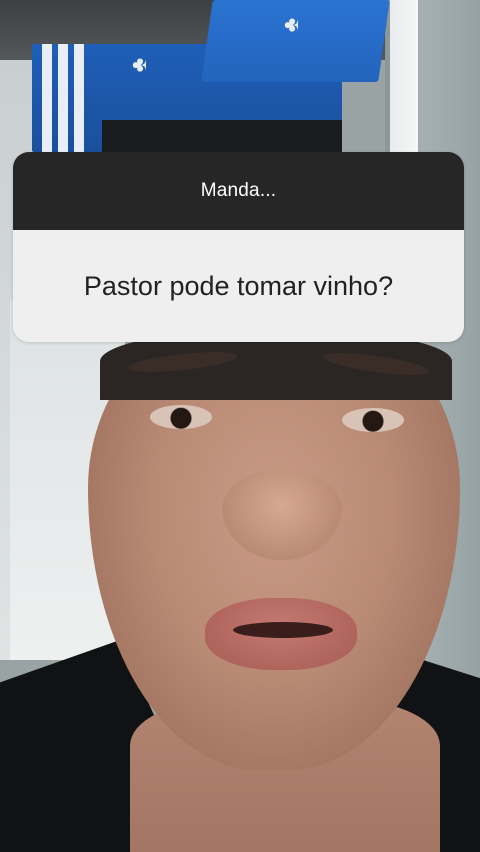 Image resolution: width=480 pixels, height=852 pixels. What do you see at coordinates (373, 420) in the screenshot?
I see `right-eye` at bounding box center [373, 420].